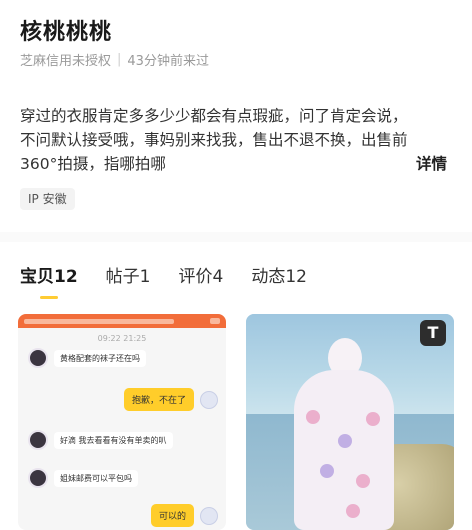 Image resolution: width=472 pixels, height=530 pixels. What do you see at coordinates (47, 199) in the screenshot?
I see `ip-location-tag: IP 安徽` at bounding box center [47, 199].